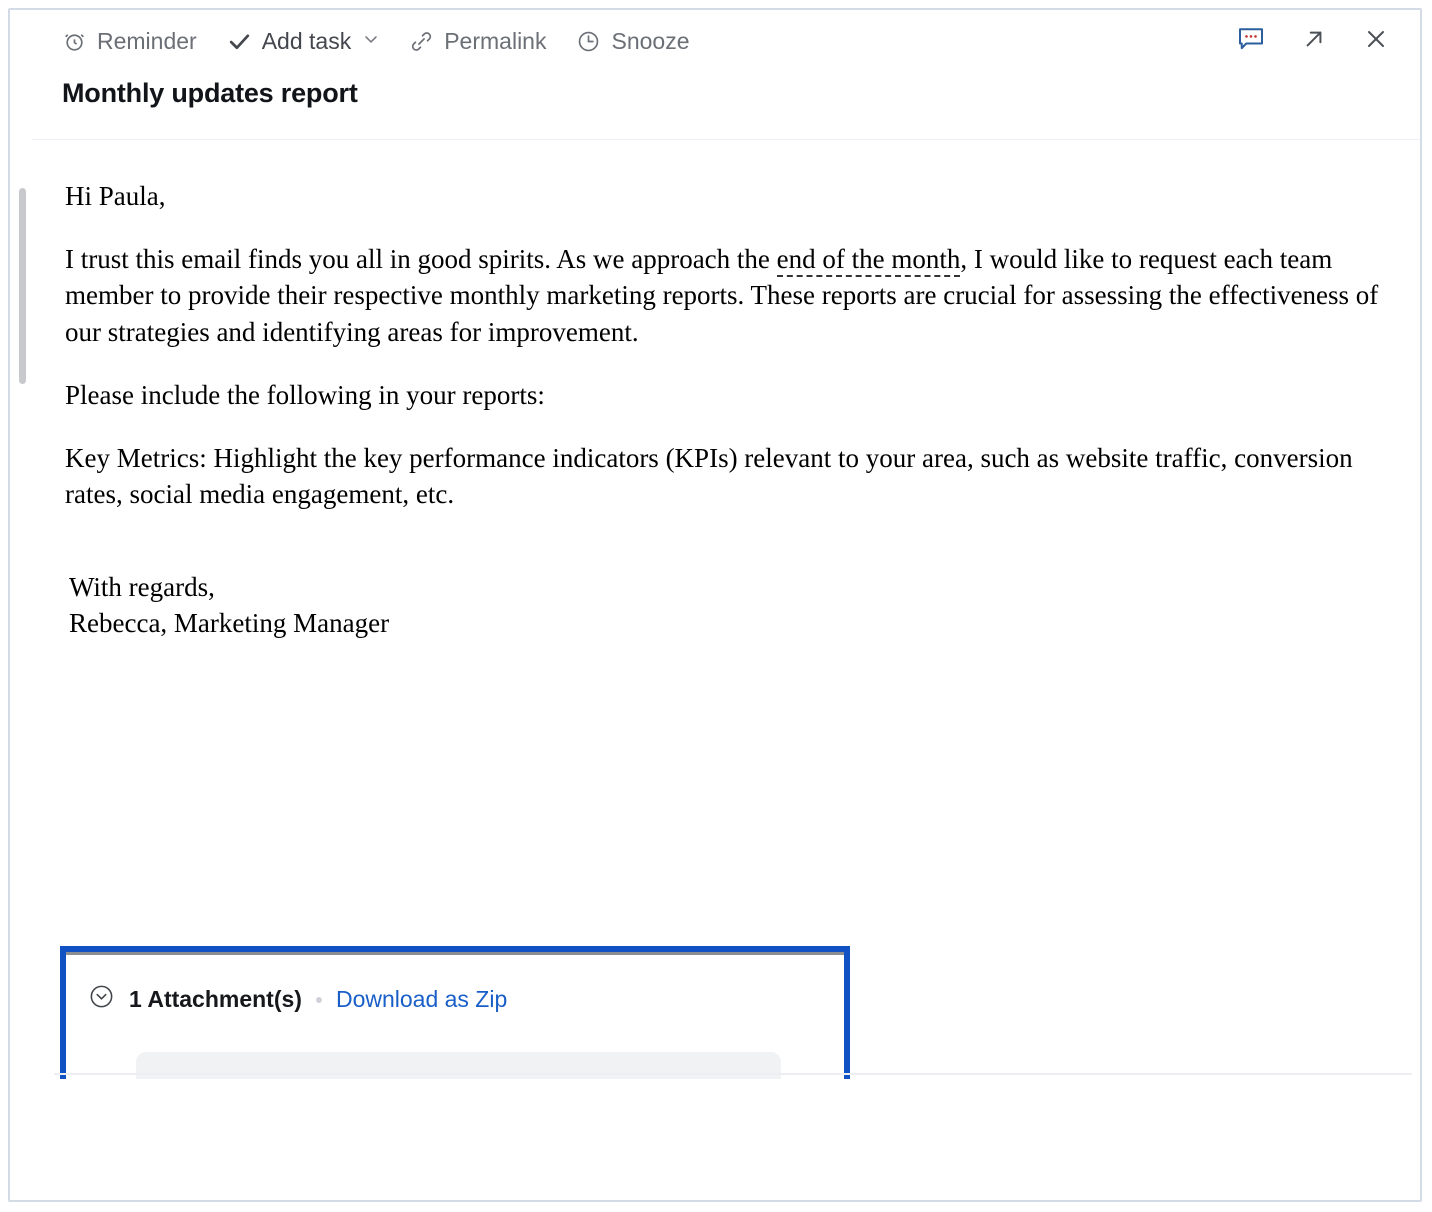 The image size is (1432, 1212). What do you see at coordinates (306, 40) in the screenshot?
I see `add-task-label: Add task` at bounding box center [306, 40].